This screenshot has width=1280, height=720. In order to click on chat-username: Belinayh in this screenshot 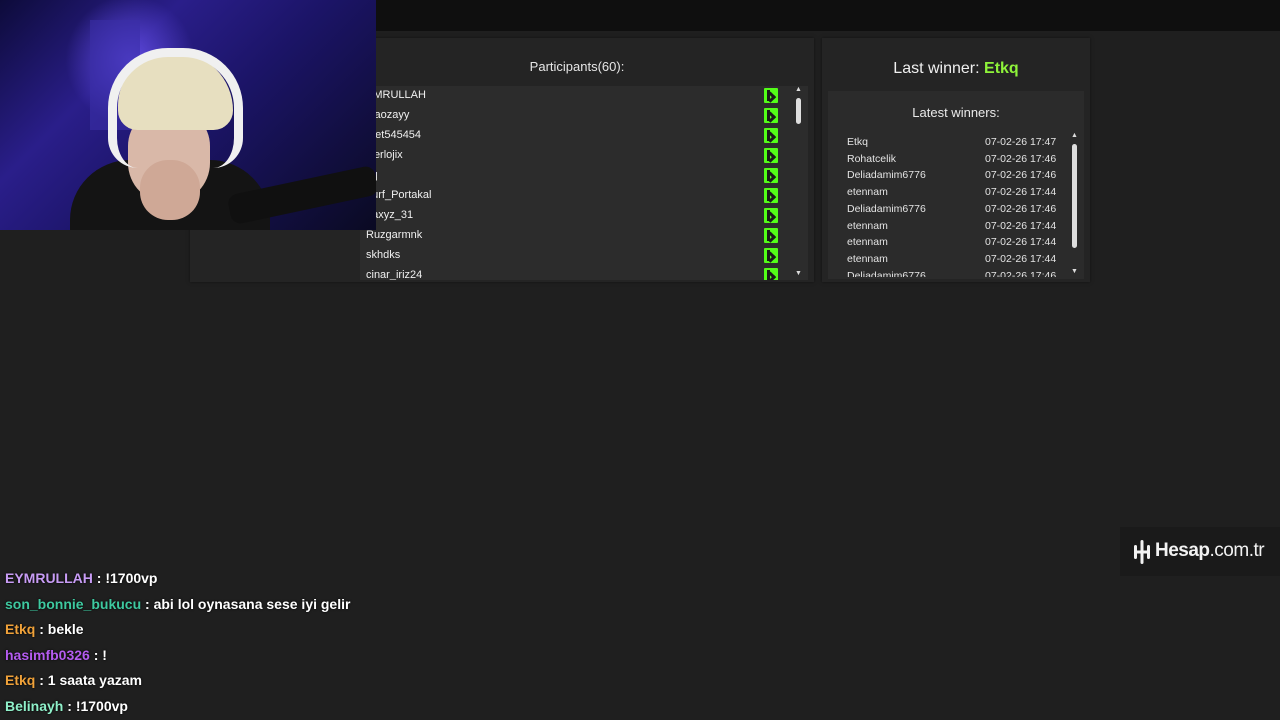, I will do `click(34, 705)`.